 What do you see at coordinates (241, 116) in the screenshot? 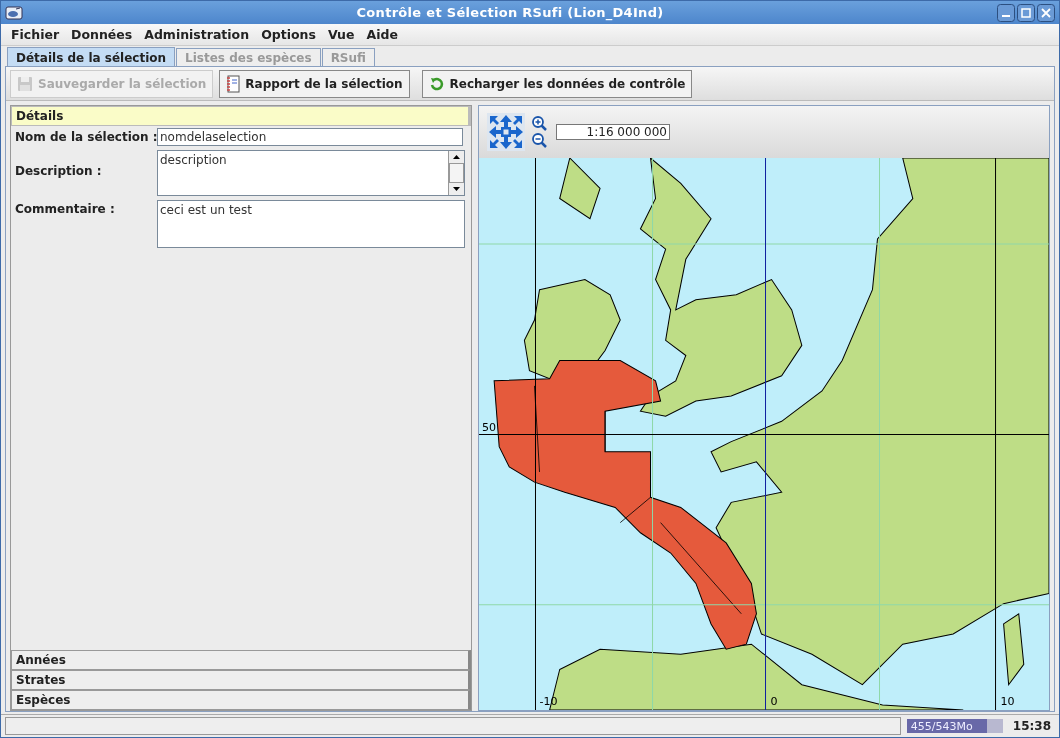
I see `section-header: Détails` at bounding box center [241, 116].